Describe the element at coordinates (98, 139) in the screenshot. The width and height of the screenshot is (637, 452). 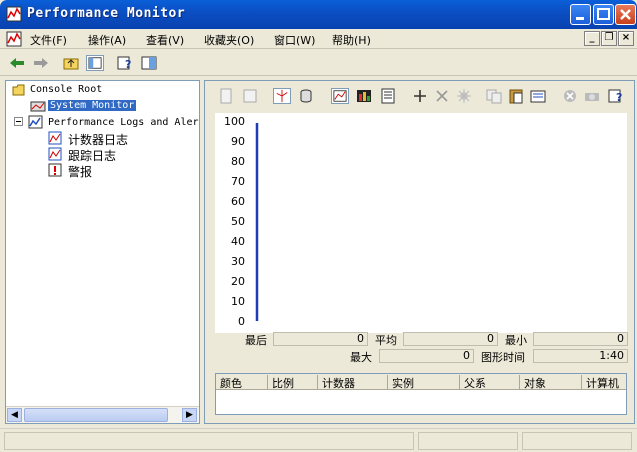
I see `tree-counter-logs: 计数器日志` at that location.